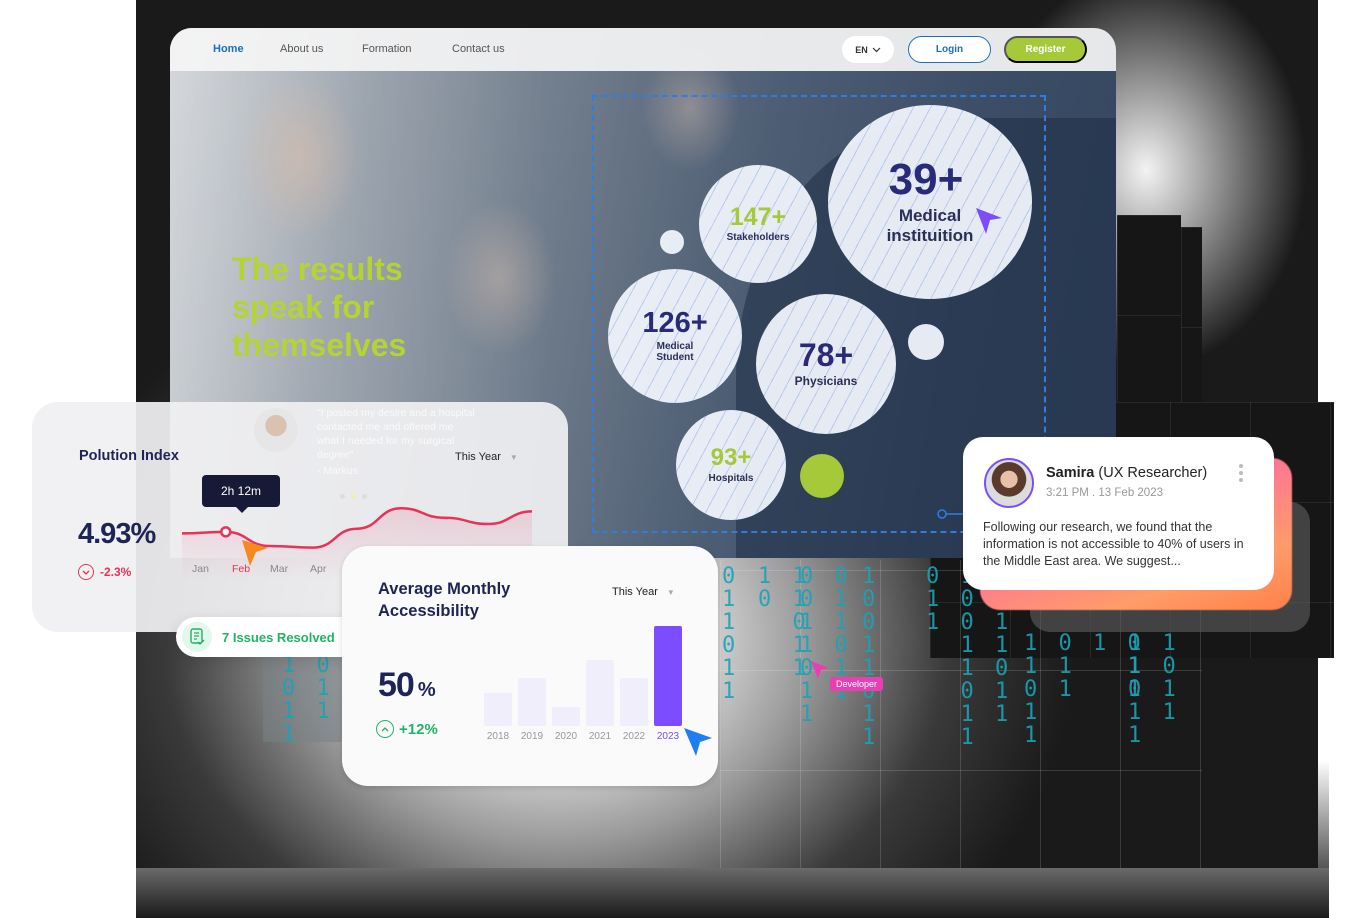 This screenshot has width=1366, height=918. What do you see at coordinates (532, 702) in the screenshot?
I see `bar-2019` at bounding box center [532, 702].